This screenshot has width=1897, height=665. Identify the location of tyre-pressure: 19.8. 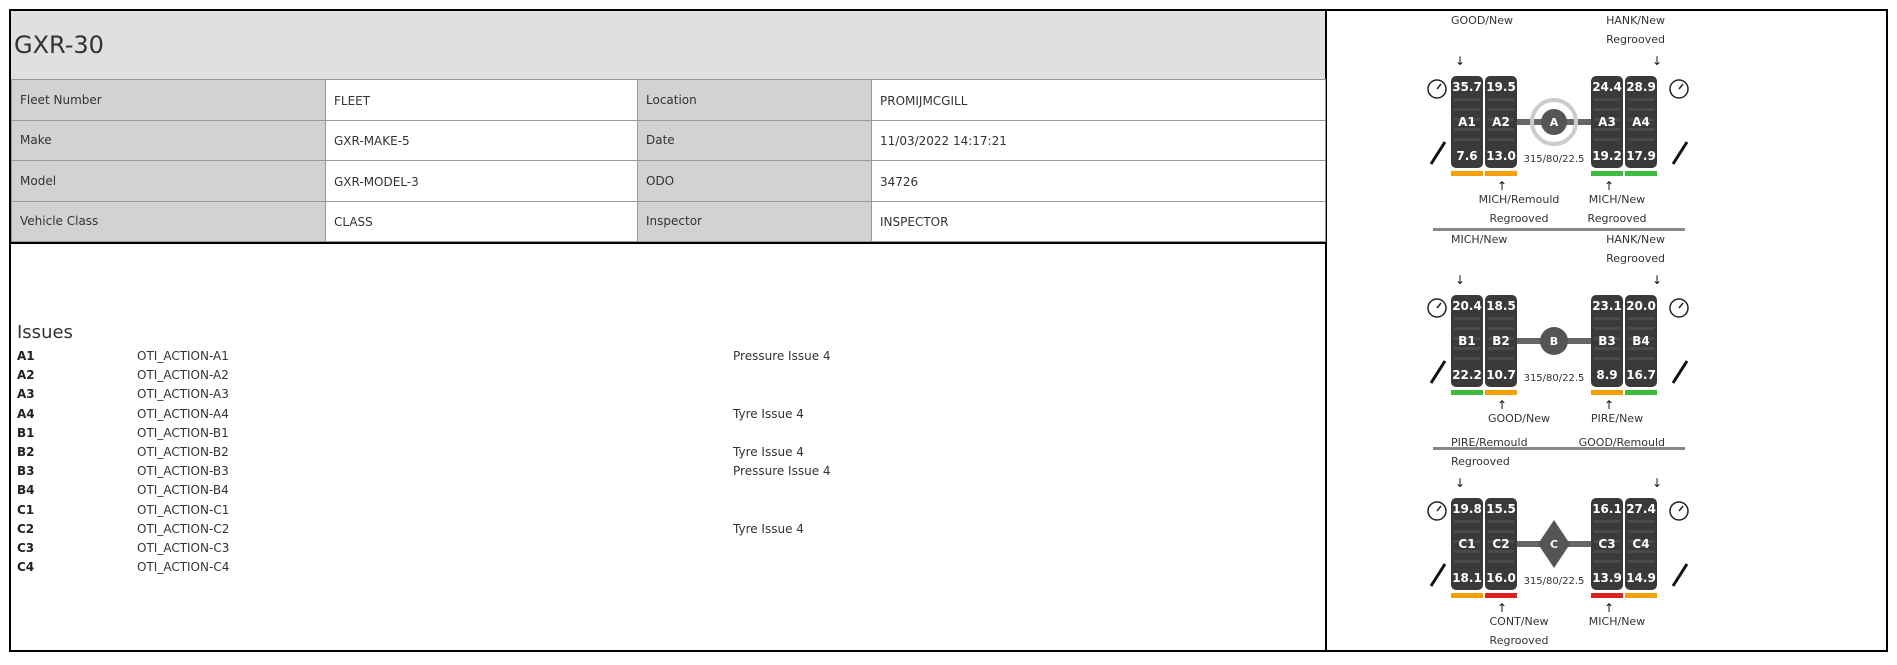
(1467, 509).